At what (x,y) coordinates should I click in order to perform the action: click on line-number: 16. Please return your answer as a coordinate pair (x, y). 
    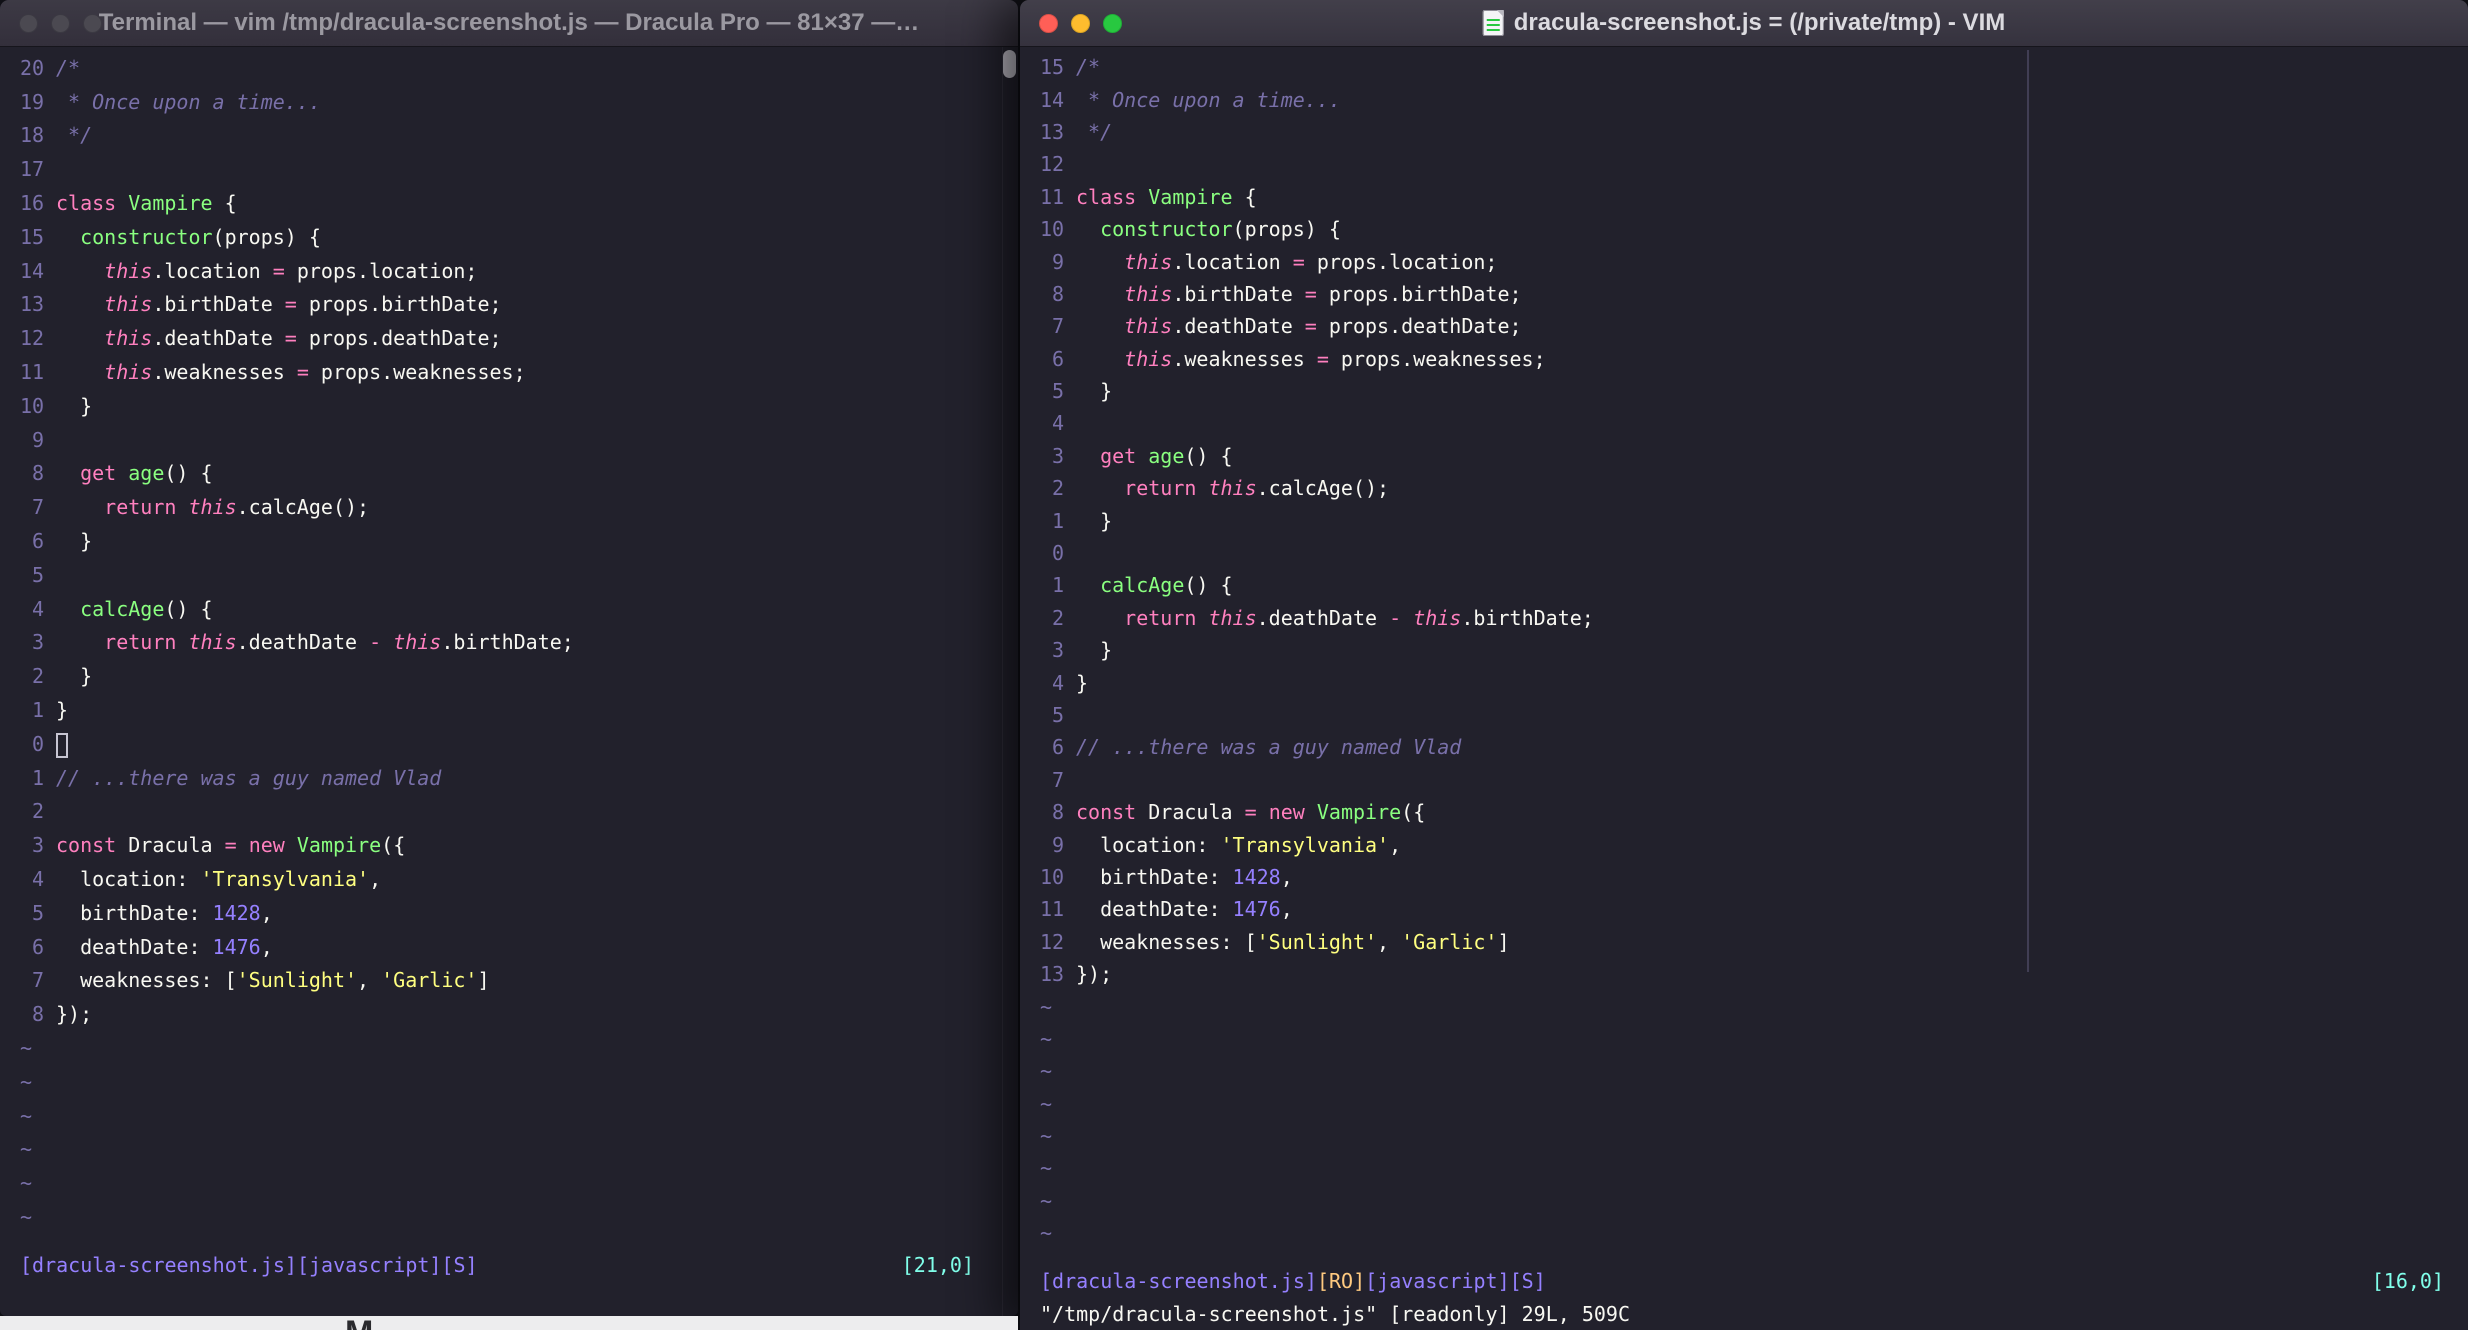
    Looking at the image, I should click on (32, 203).